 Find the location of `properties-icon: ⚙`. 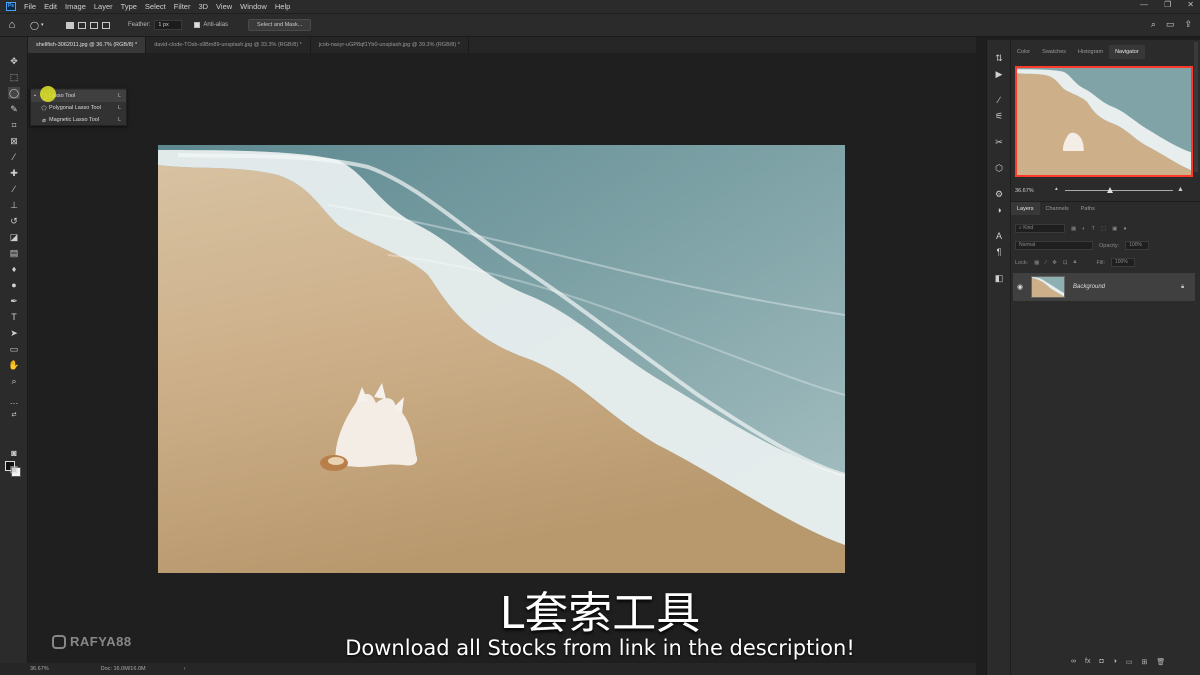

properties-icon: ⚙ is located at coordinates (999, 194).